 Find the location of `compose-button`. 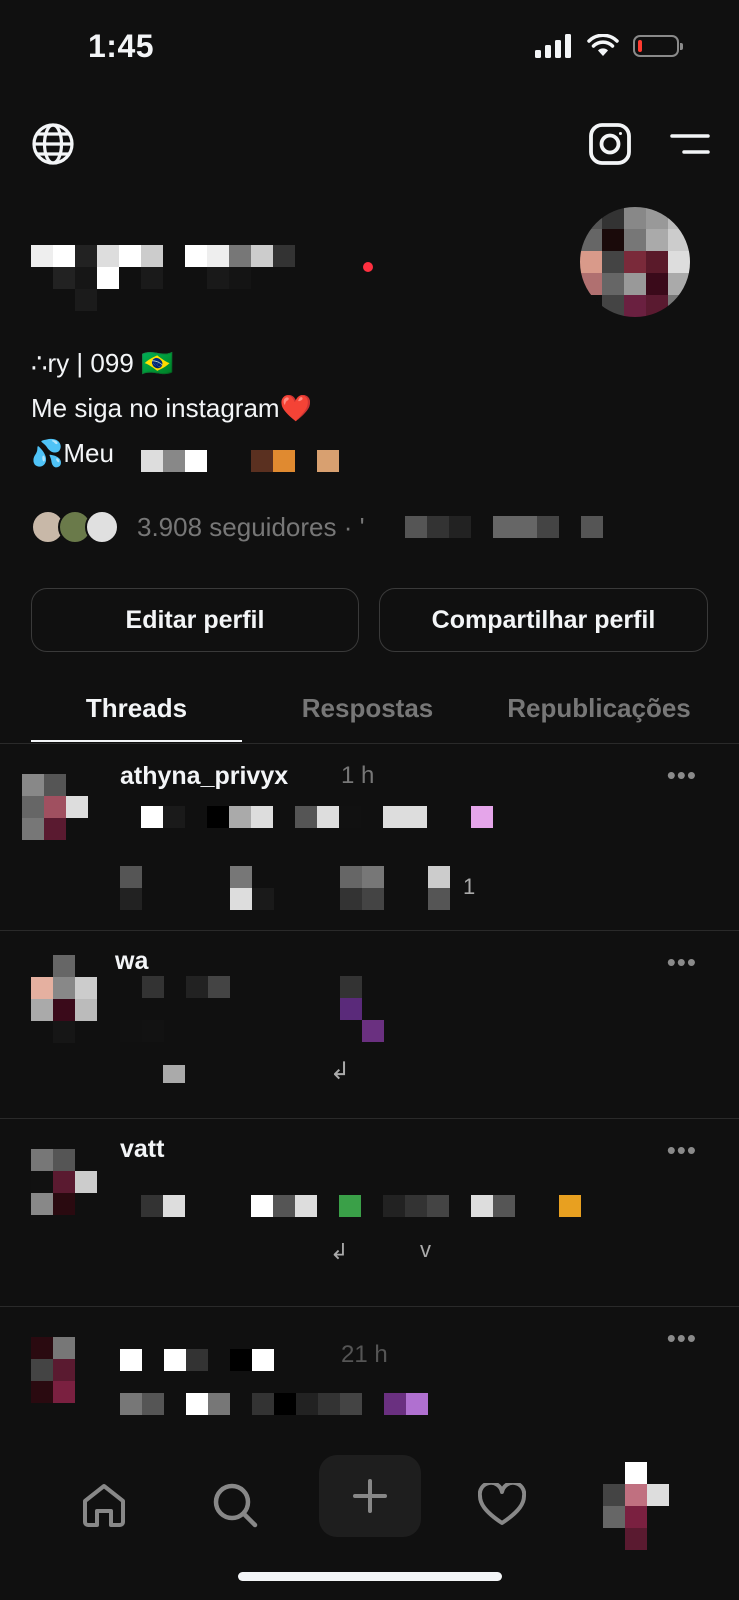

compose-button is located at coordinates (370, 1496).